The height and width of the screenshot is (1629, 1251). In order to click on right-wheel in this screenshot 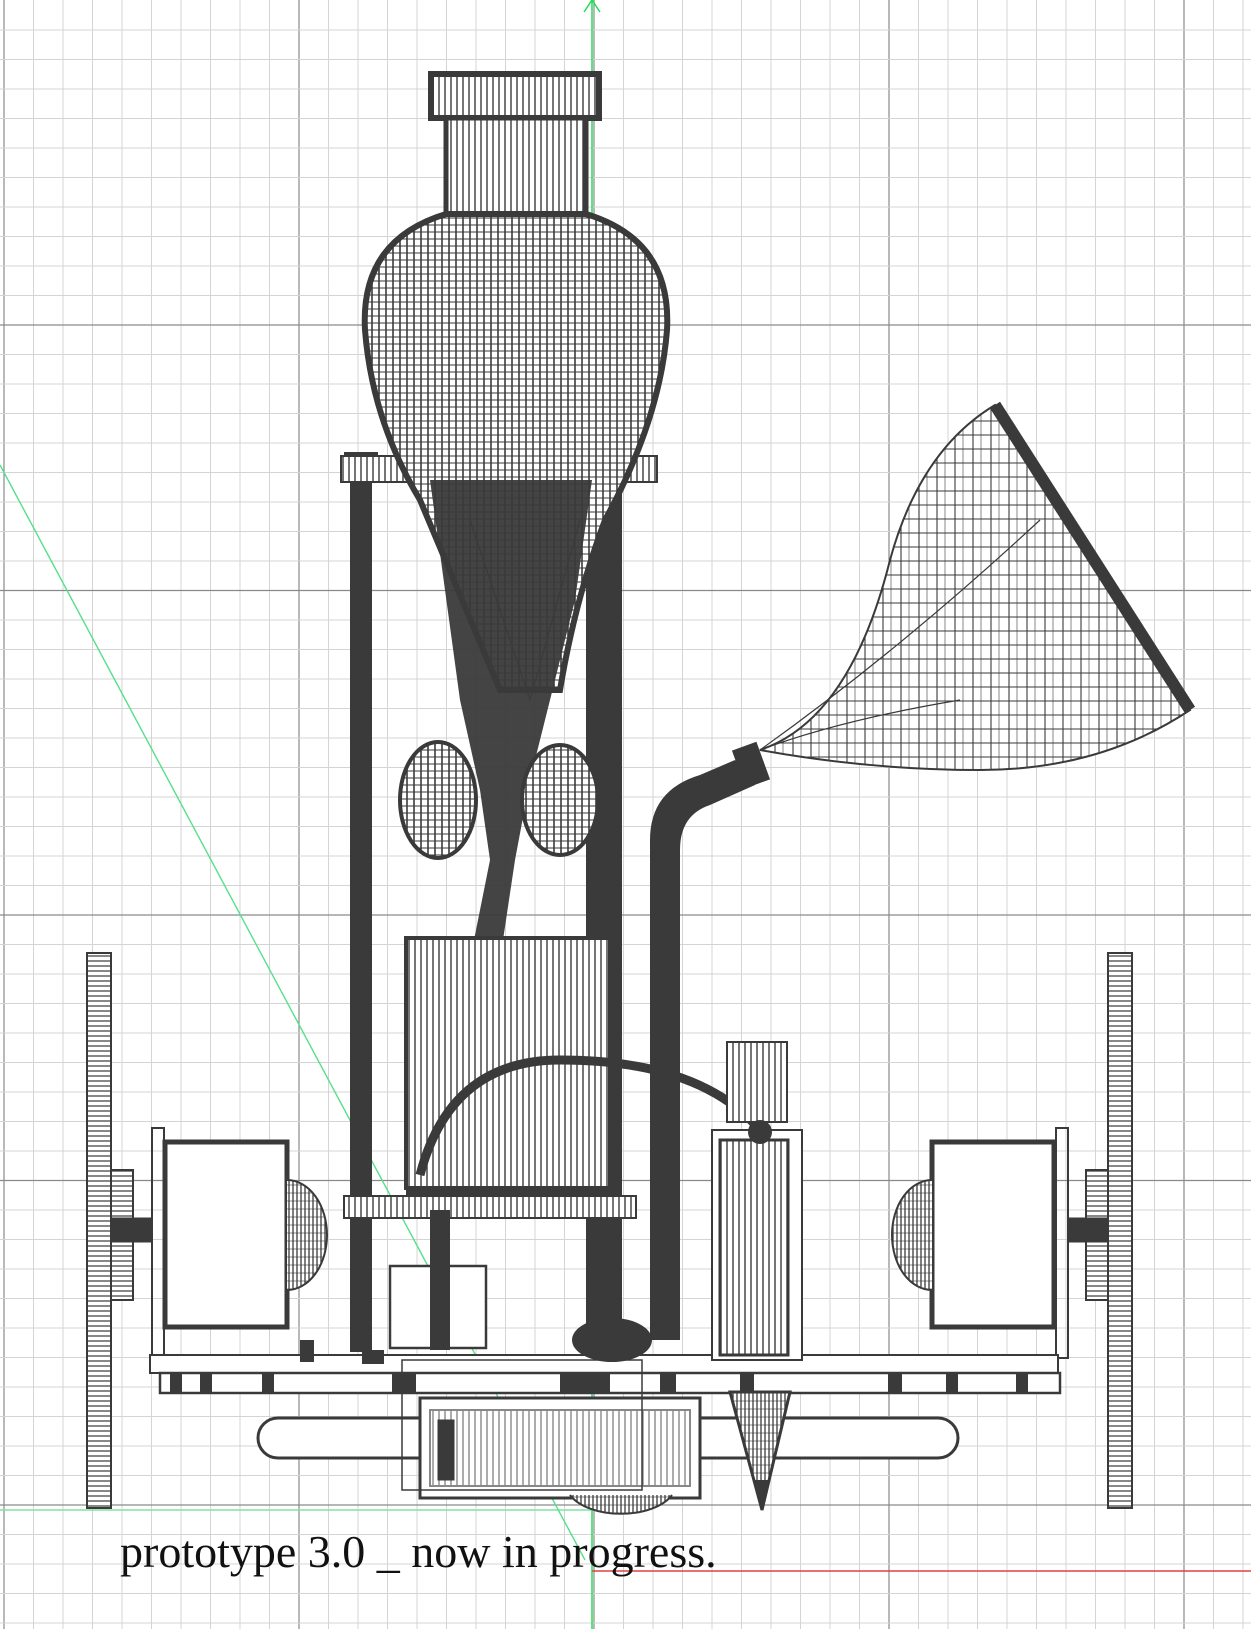, I will do `click(1100, 1230)`.